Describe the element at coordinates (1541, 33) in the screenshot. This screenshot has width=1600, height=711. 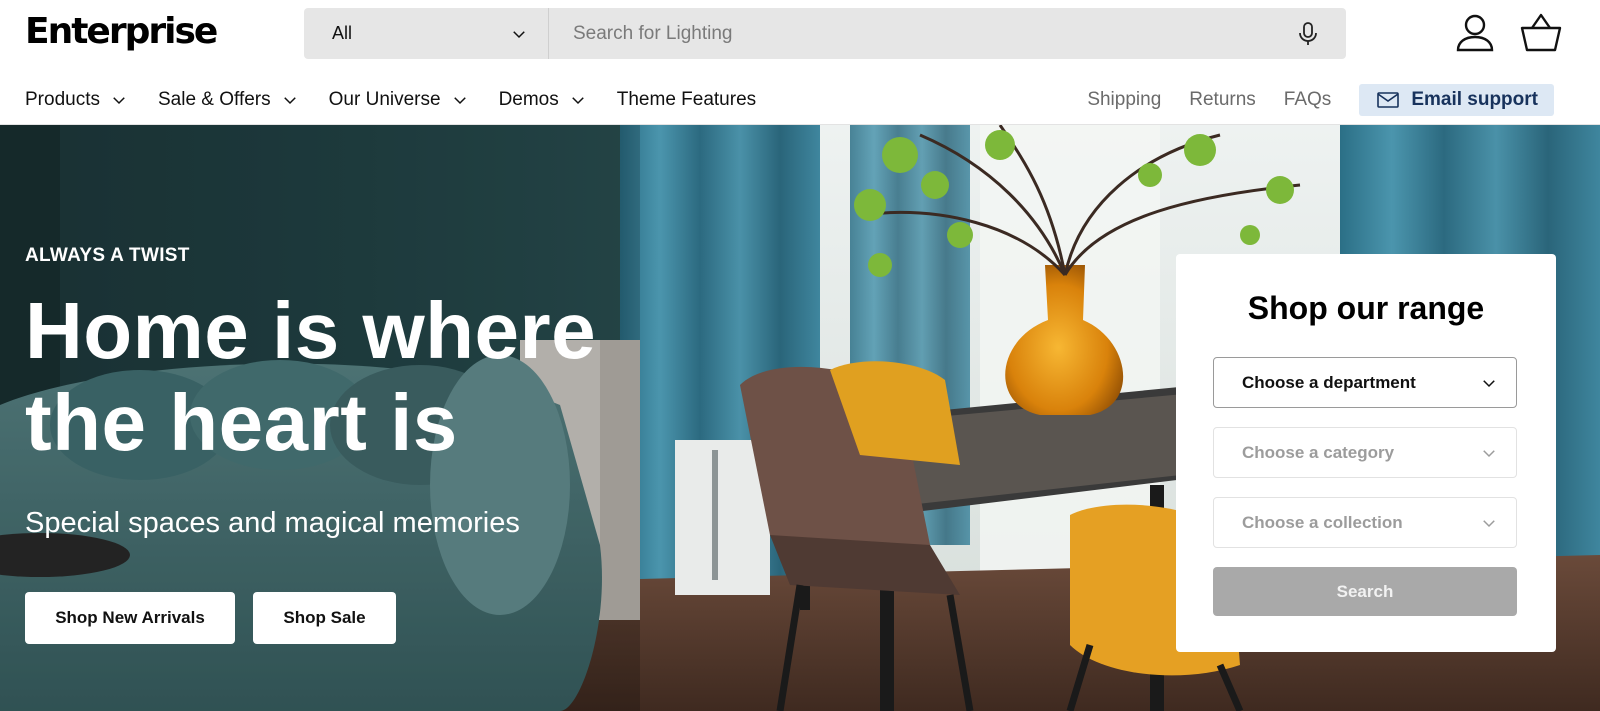
I see `basket-icon` at that location.